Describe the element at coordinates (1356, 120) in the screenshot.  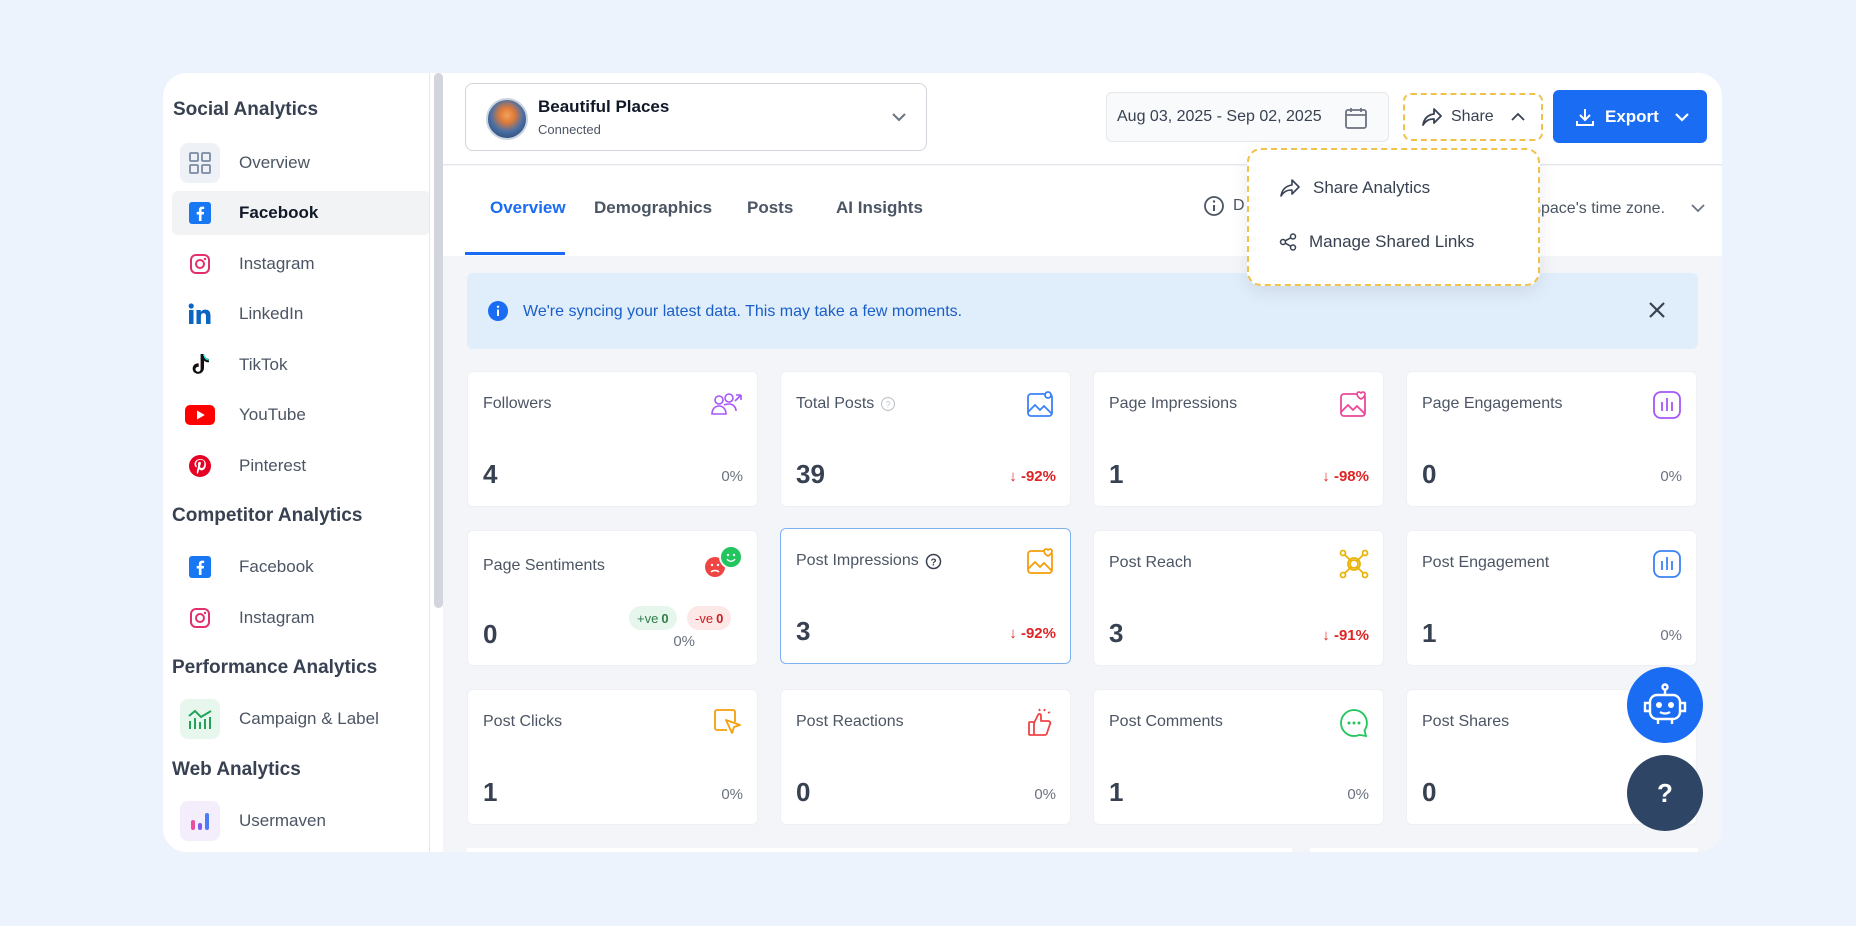
I see `calendar-icon` at that location.